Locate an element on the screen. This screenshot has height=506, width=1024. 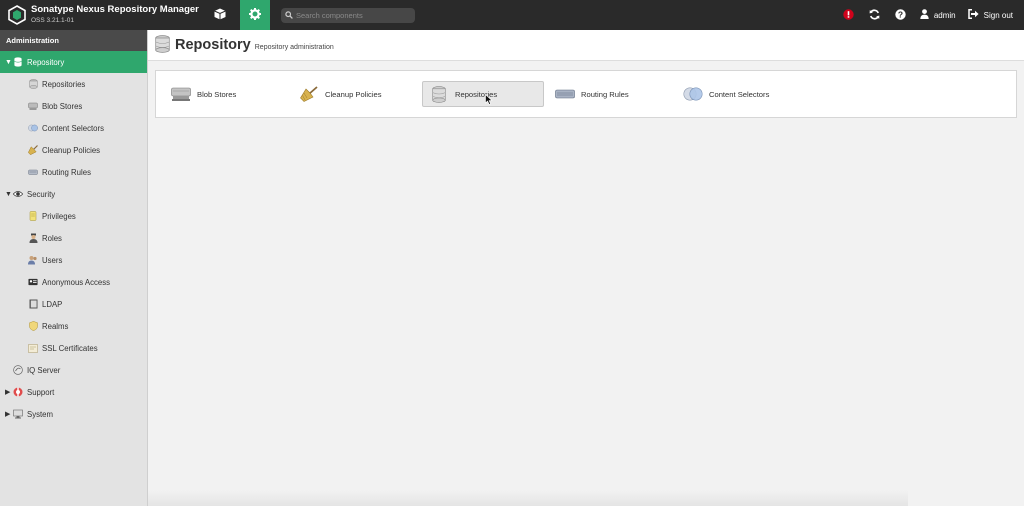
admin-gear-icon is located at coordinates (255, 15).